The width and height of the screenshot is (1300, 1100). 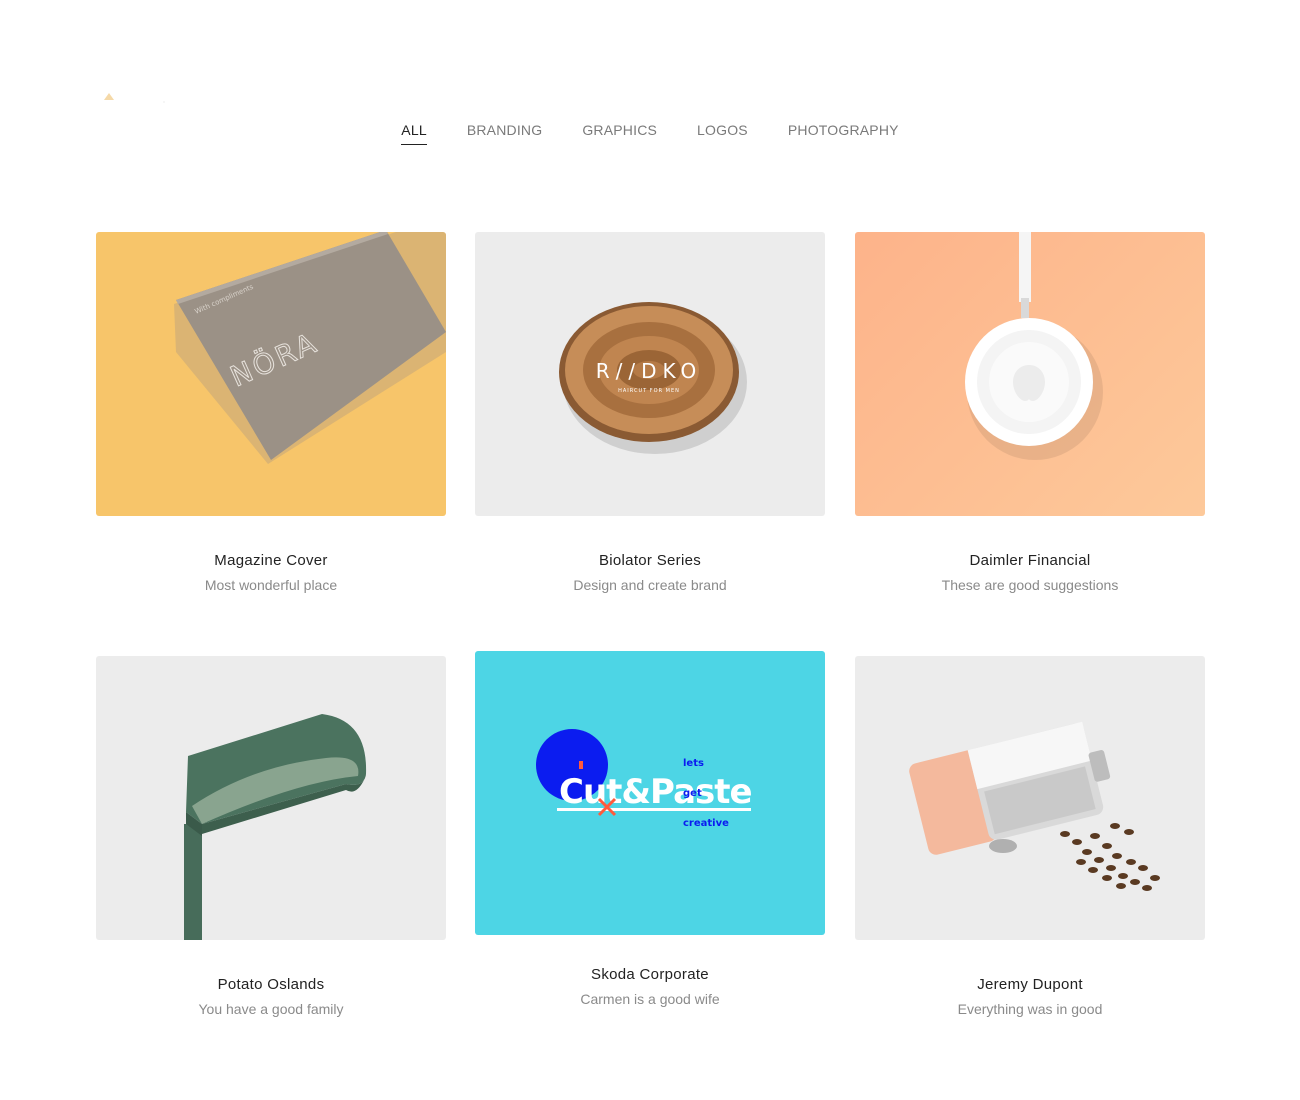 I want to click on card-small-text: get, so click(x=692, y=793).